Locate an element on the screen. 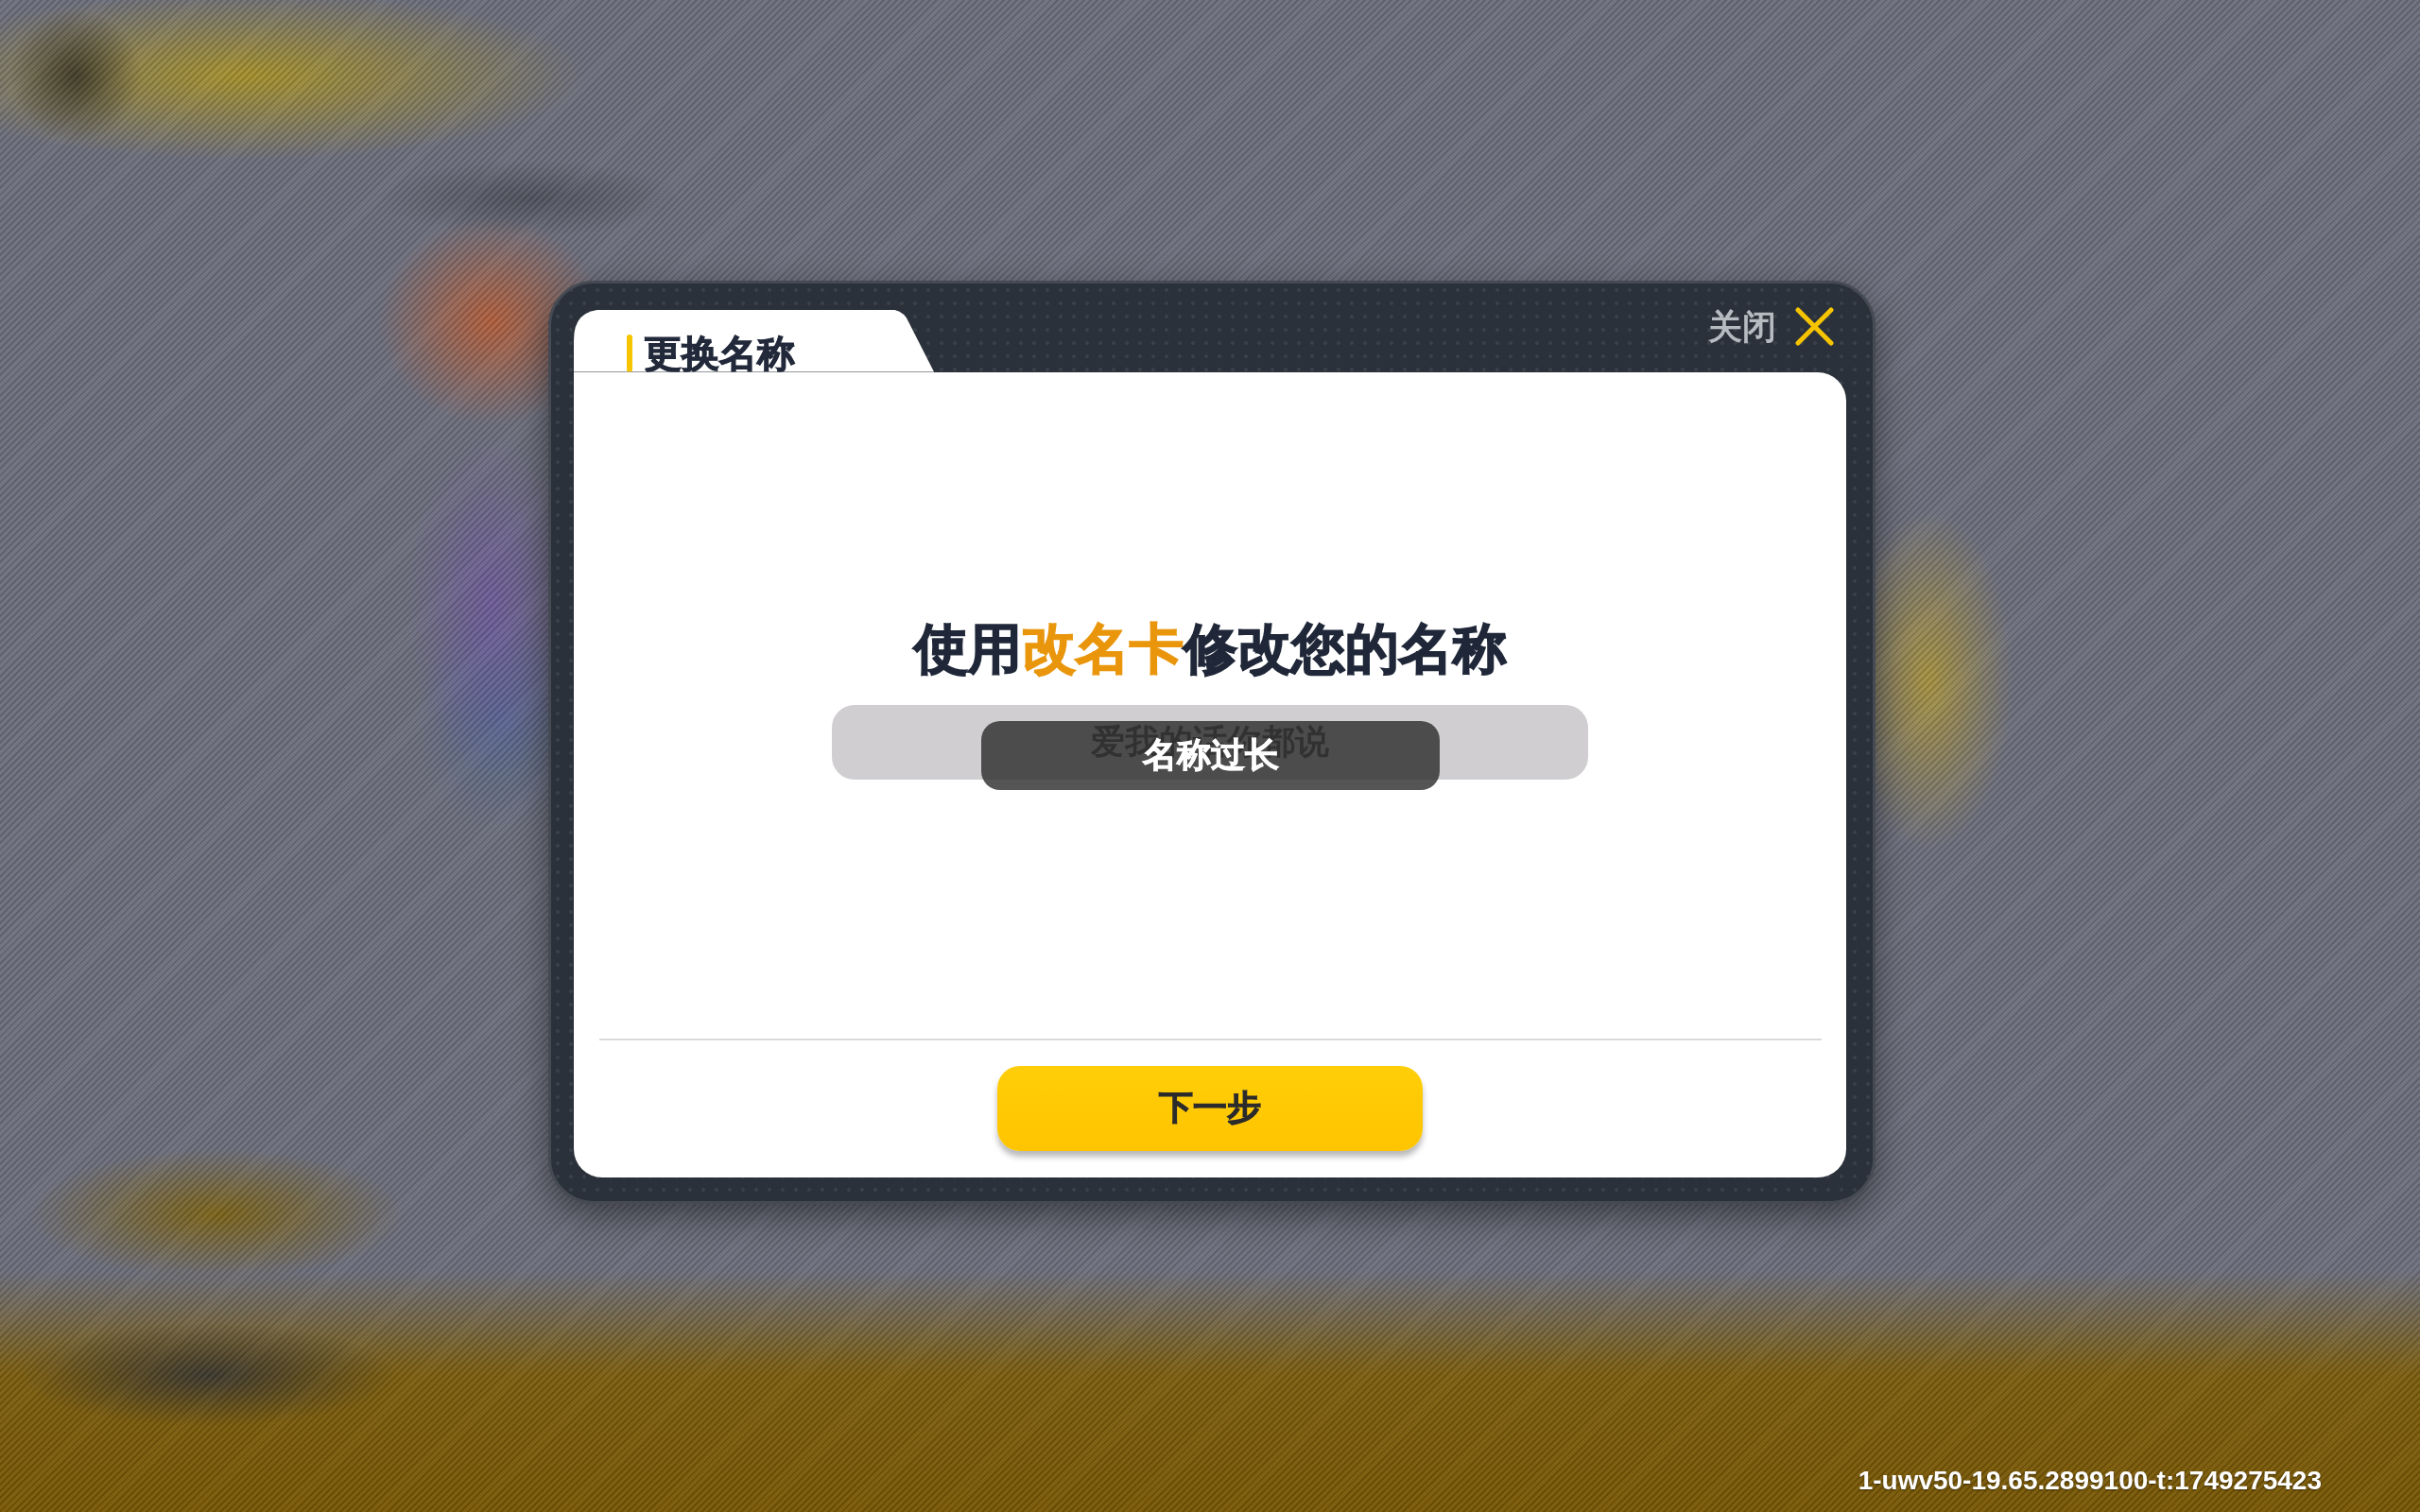 Image resolution: width=2420 pixels, height=1512 pixels. dialog-title: 更换名称 is located at coordinates (719, 353).